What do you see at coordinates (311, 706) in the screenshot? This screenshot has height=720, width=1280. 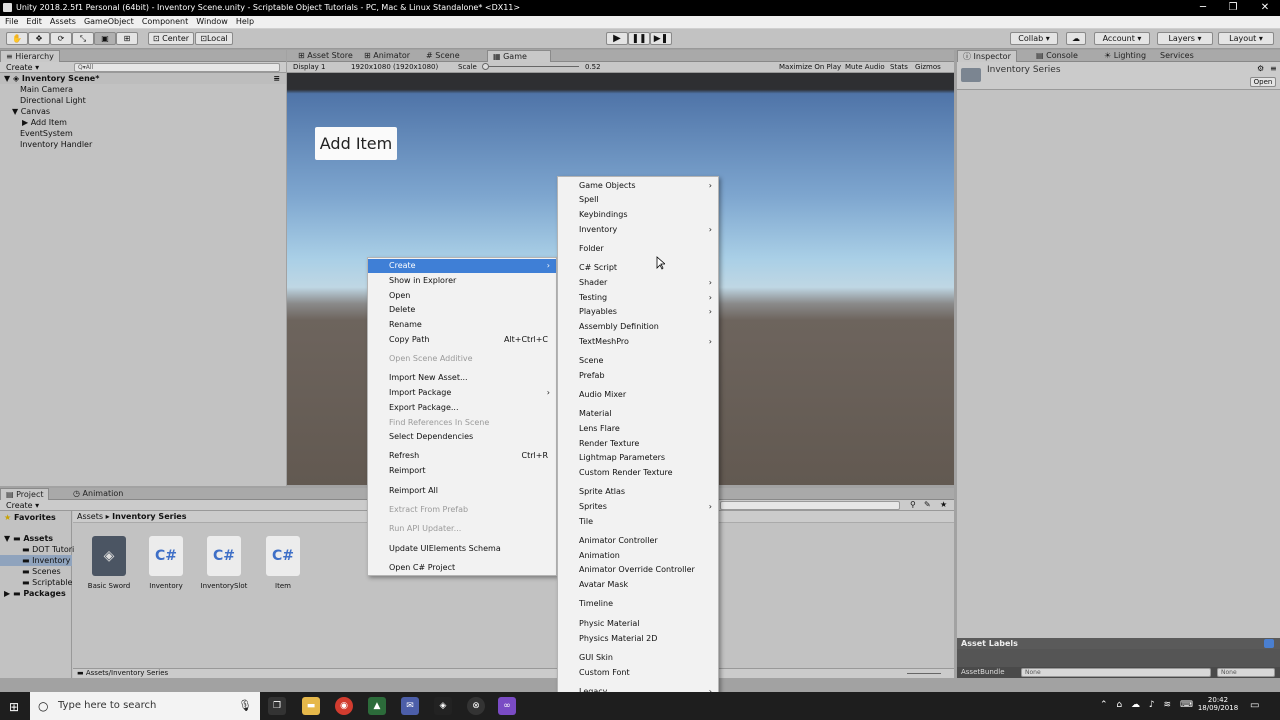 I see `file-explorer-icon: ▬` at bounding box center [311, 706].